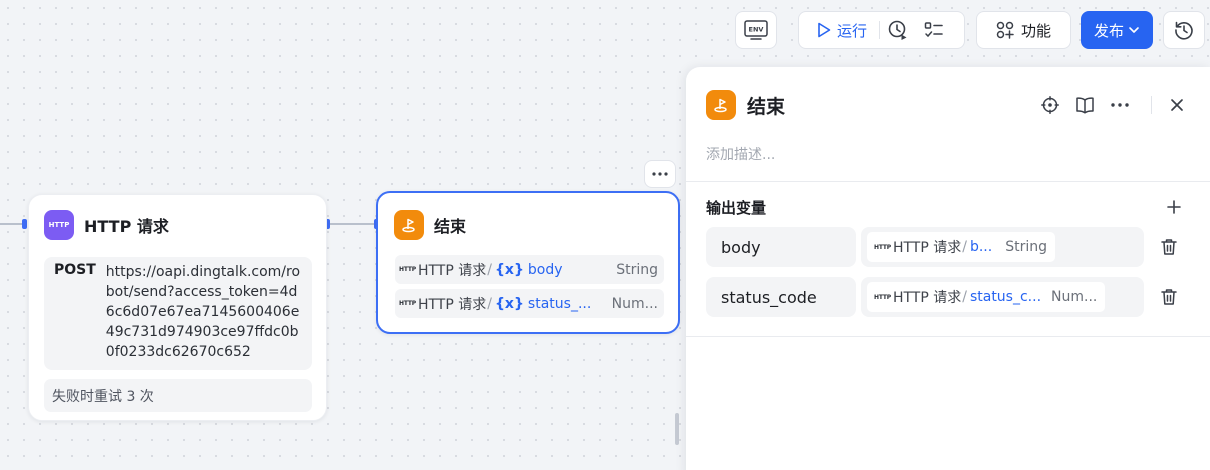 The height and width of the screenshot is (470, 1210). I want to click on close-icon, so click(1177, 105).